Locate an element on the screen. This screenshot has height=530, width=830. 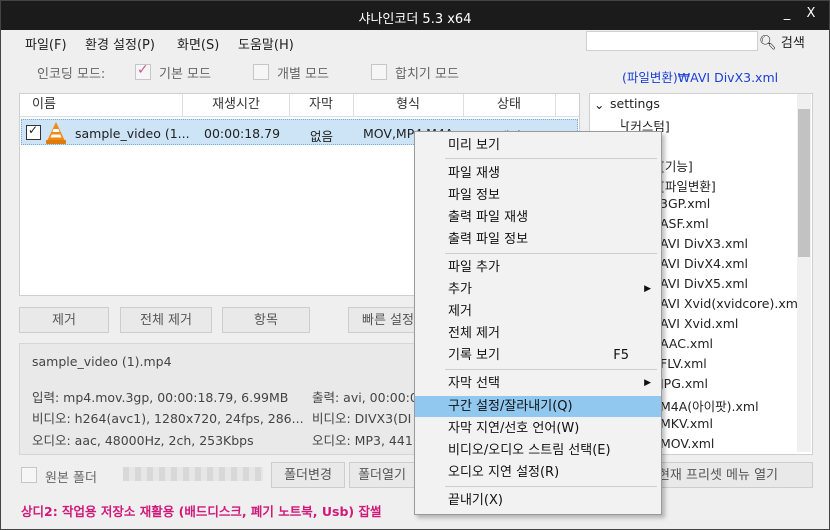
menu-item-remove: 제거 is located at coordinates (538, 311).